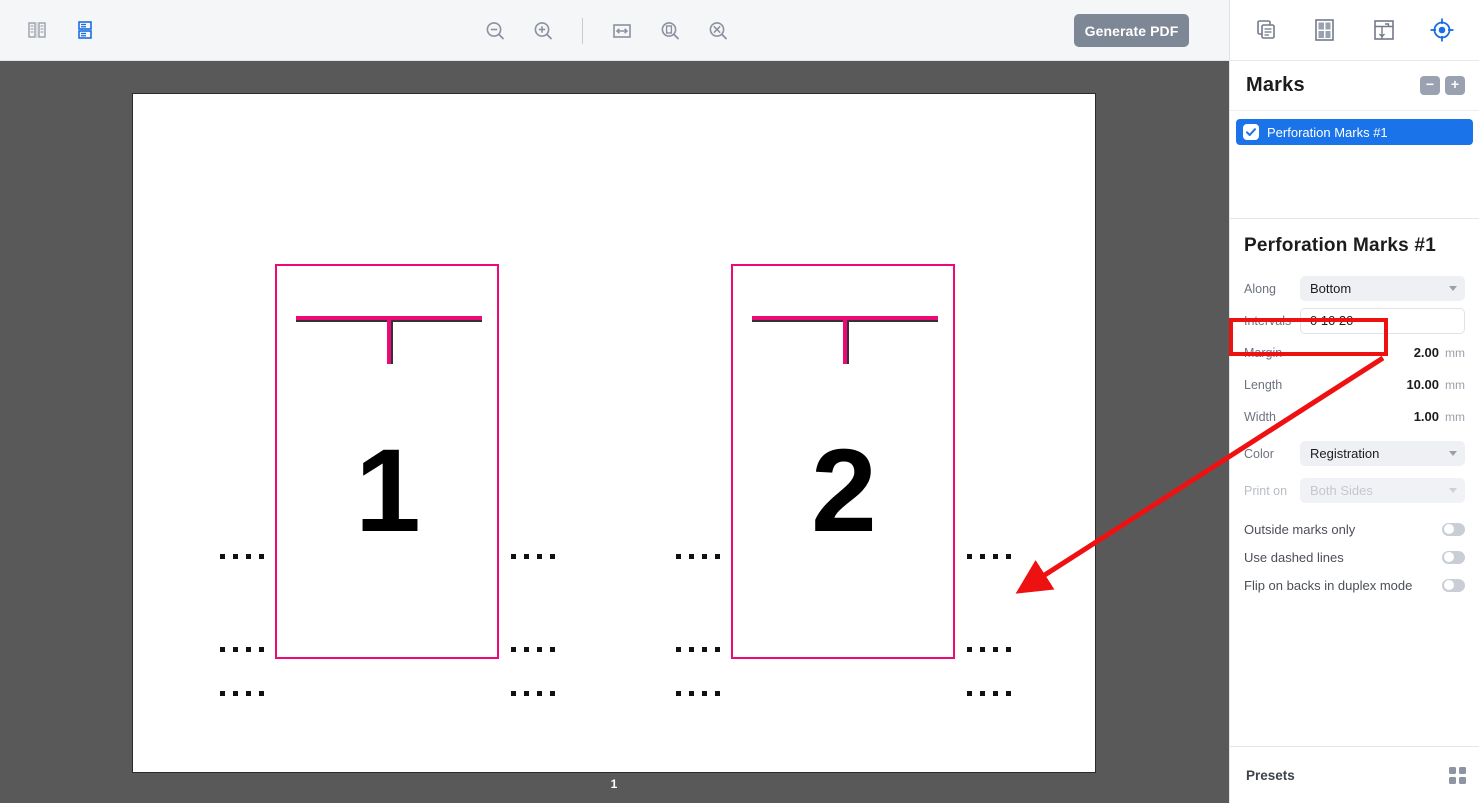 Image resolution: width=1479 pixels, height=803 pixels. Describe the element at coordinates (1131, 30) in the screenshot. I see `generate-pdf-button: Generate PDF` at that location.